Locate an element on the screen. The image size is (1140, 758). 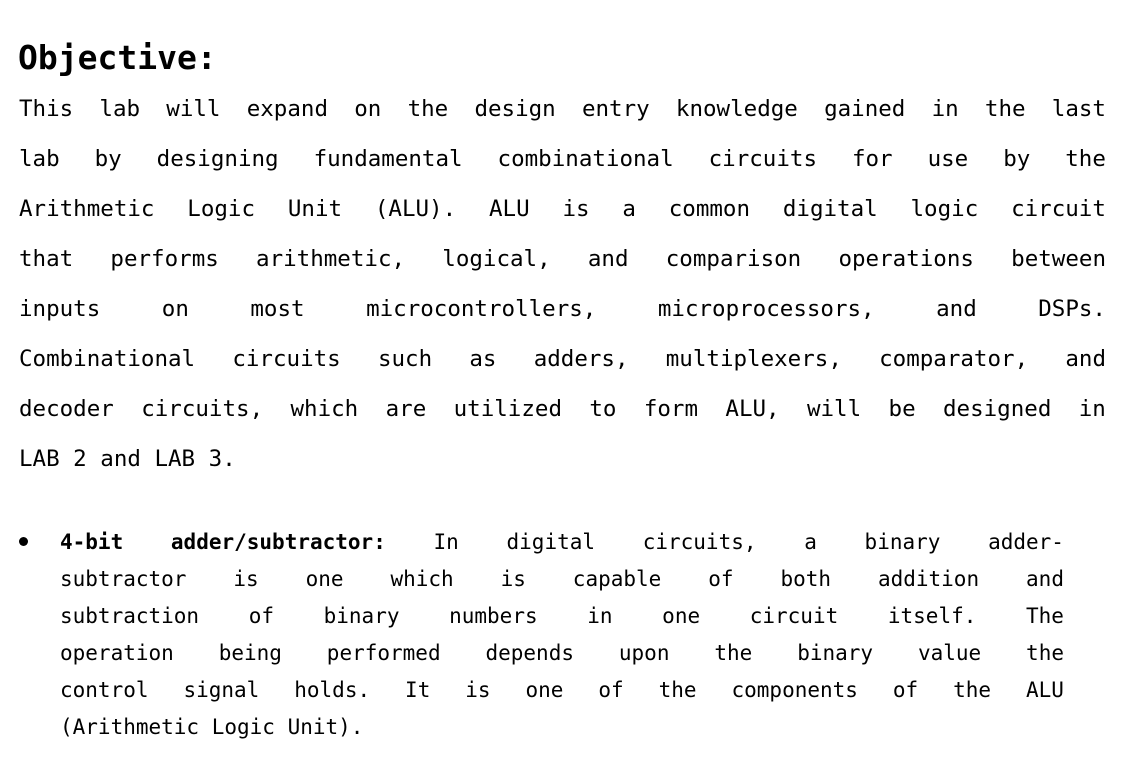
paragraph-word: ALU, is located at coordinates (752, 409).